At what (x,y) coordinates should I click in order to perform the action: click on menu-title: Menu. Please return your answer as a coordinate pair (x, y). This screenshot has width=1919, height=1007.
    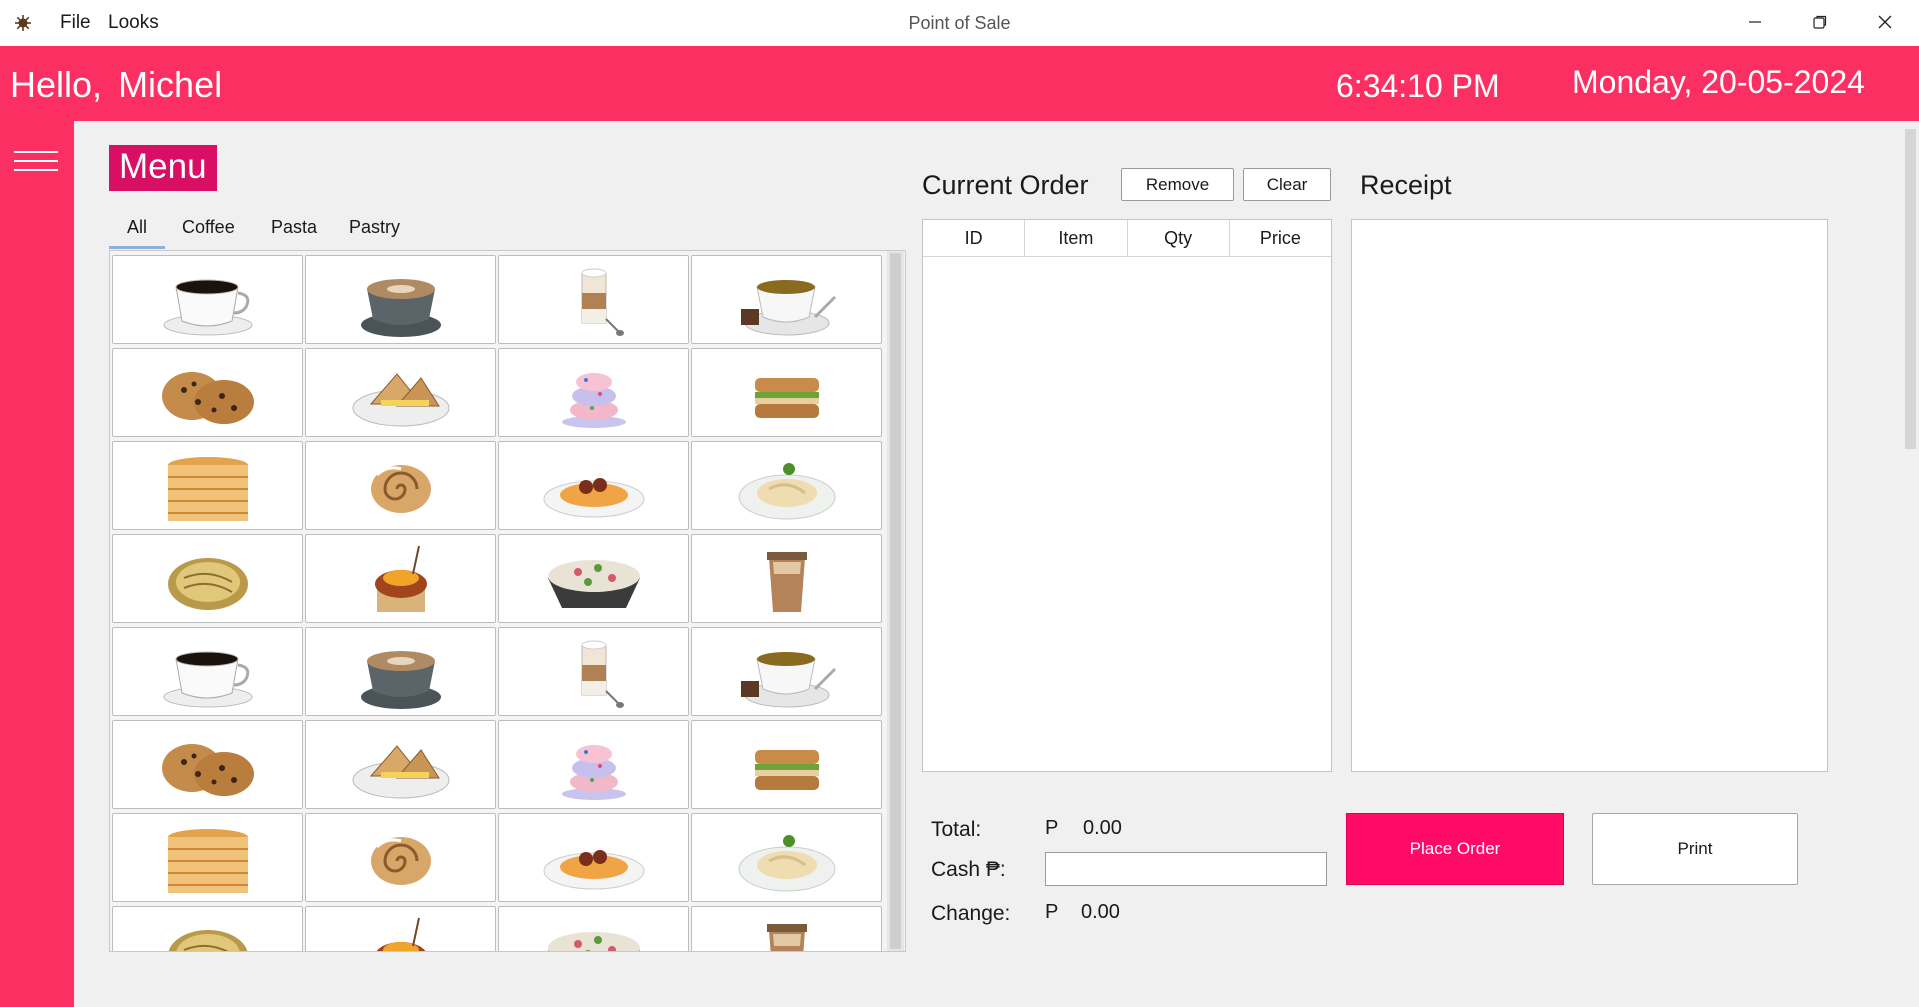
    Looking at the image, I should click on (163, 168).